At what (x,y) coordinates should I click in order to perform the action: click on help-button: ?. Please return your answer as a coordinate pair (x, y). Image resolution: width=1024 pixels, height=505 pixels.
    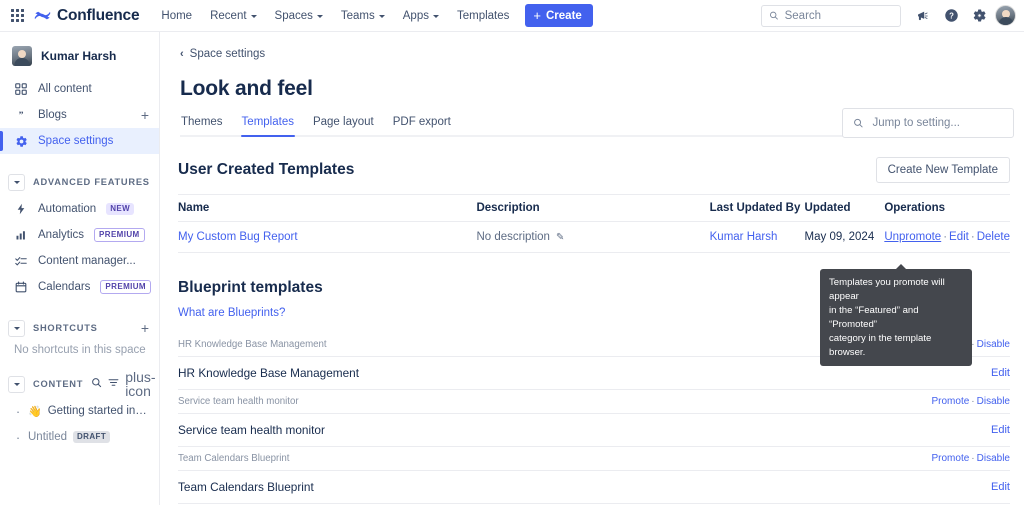
    Looking at the image, I should click on (951, 16).